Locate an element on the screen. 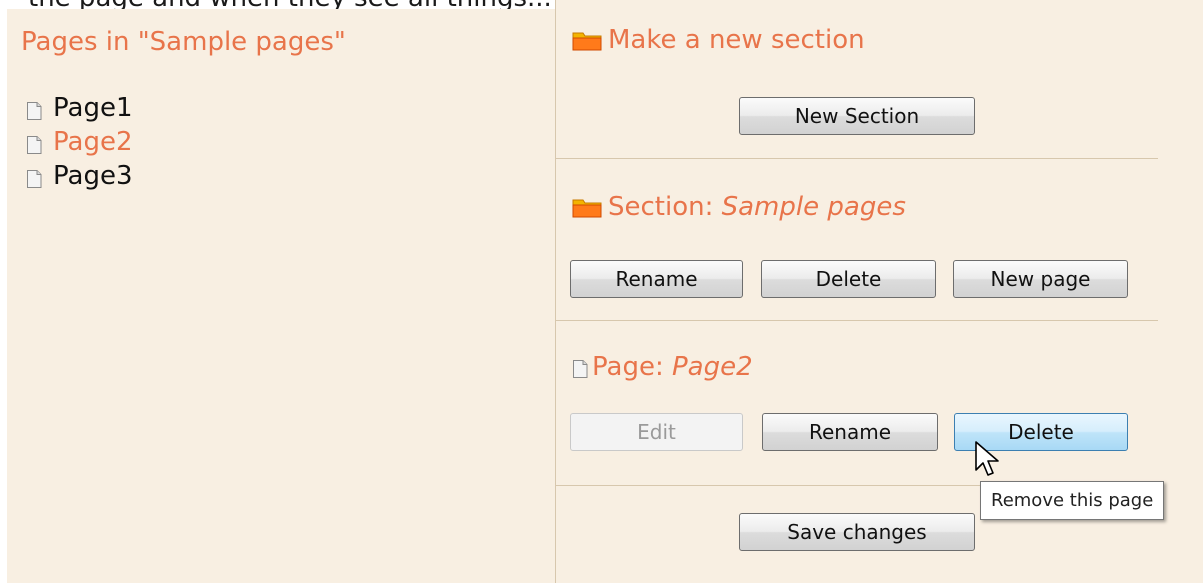  page-list-item-label: Page3 is located at coordinates (93, 176).